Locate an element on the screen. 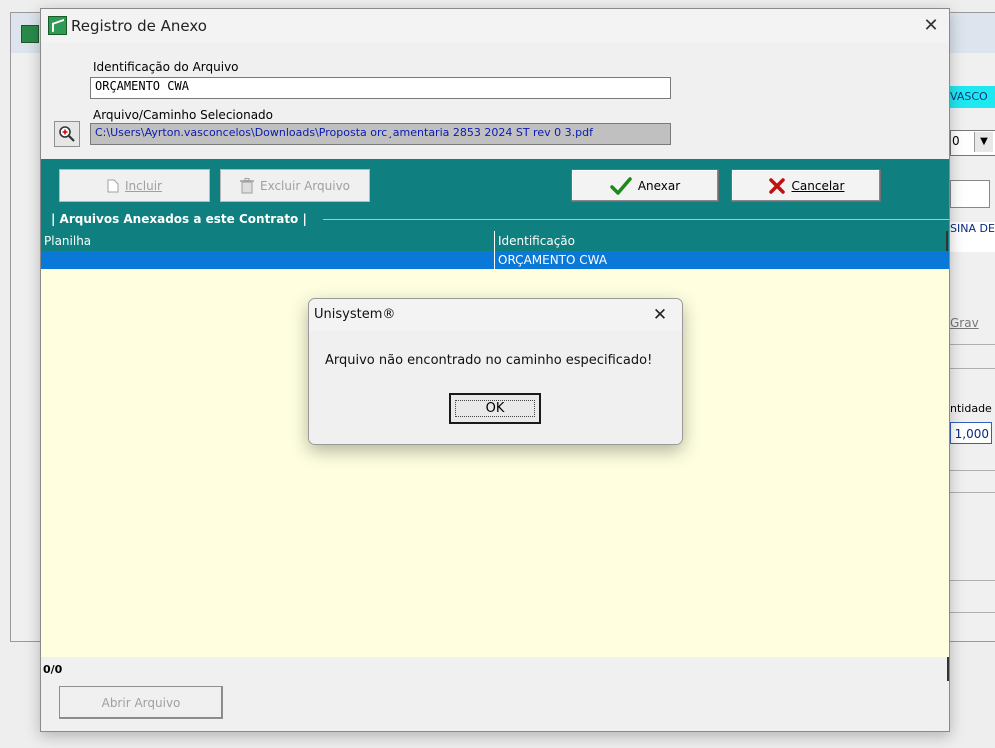 Image resolution: width=995 pixels, height=748 pixels. document-icon is located at coordinates (113, 185).